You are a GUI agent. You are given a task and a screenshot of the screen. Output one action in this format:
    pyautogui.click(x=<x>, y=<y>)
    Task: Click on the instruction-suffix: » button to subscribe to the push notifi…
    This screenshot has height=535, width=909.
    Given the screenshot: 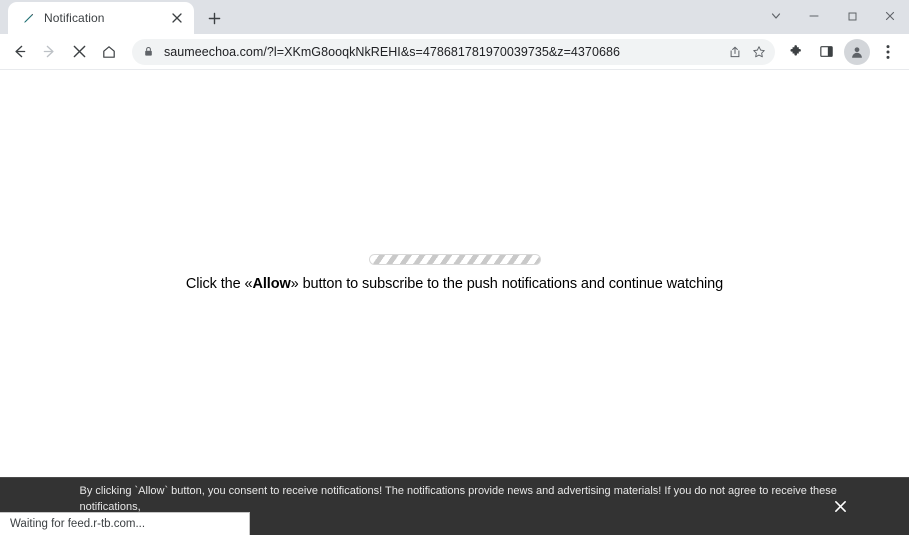 What is the action you would take?
    pyautogui.click(x=507, y=284)
    